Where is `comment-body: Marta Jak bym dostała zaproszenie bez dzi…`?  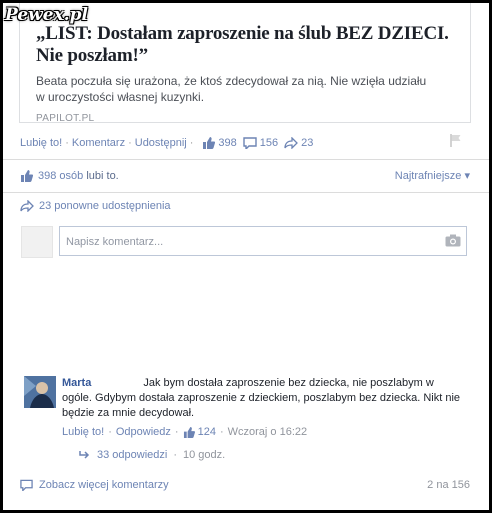 comment-body: Marta Jak bym dostała zaproszenie bez dzi… is located at coordinates (264, 398).